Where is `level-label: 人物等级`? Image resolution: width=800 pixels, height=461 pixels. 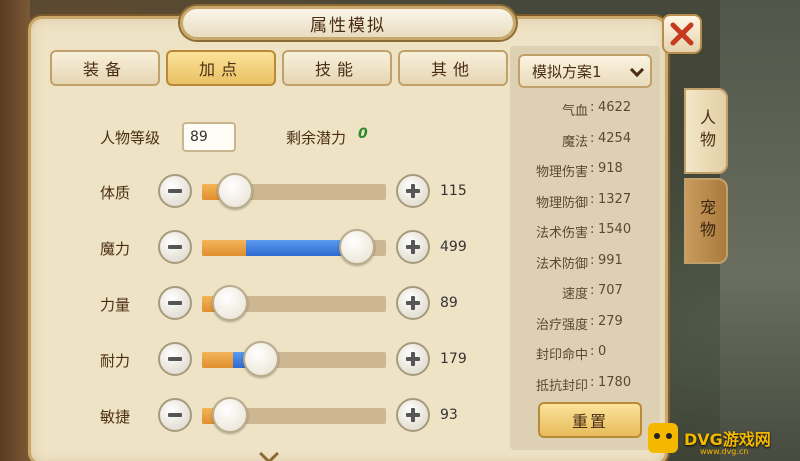
level-label: 人物等级 is located at coordinates (130, 138).